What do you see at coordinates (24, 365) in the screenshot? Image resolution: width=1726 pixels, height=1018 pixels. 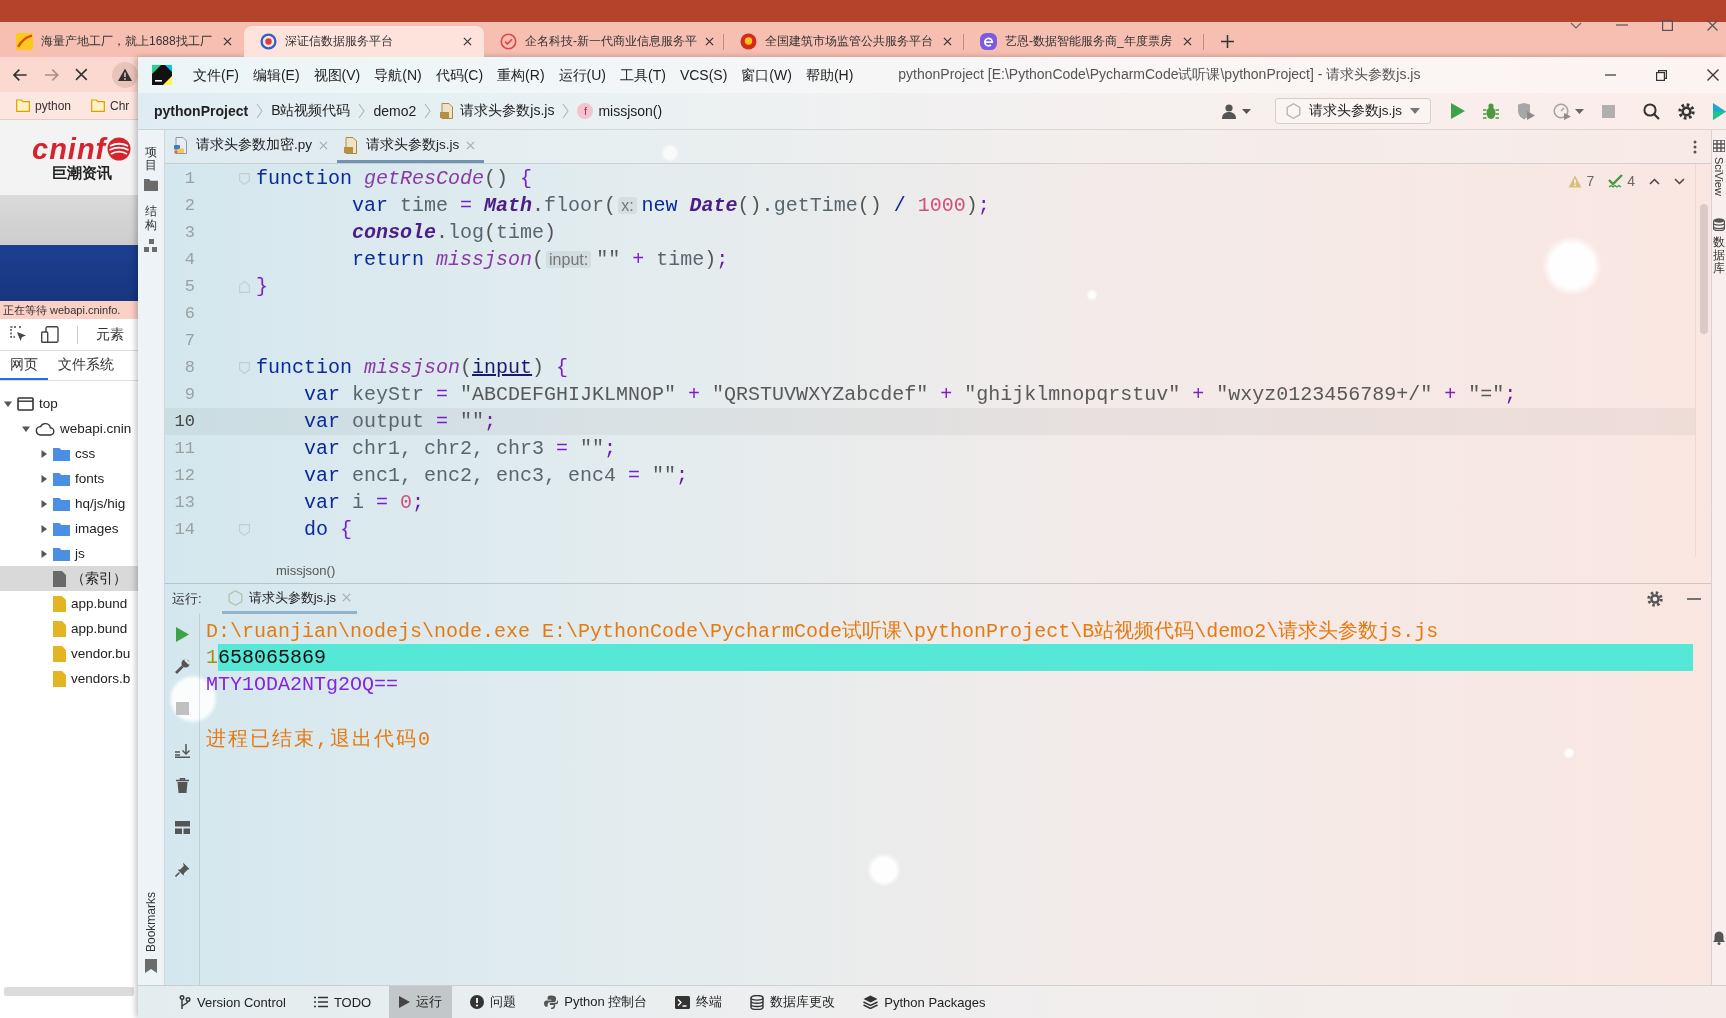 I see `devtools-tab: 网页` at bounding box center [24, 365].